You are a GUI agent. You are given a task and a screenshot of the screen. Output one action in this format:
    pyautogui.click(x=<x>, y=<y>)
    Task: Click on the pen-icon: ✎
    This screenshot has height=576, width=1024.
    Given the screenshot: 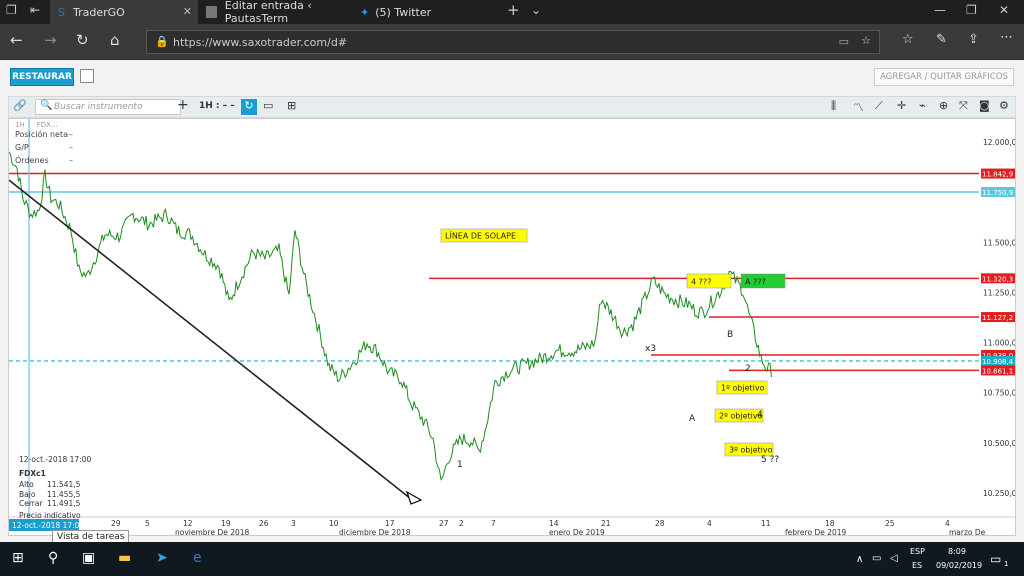 What is the action you would take?
    pyautogui.click(x=941, y=39)
    